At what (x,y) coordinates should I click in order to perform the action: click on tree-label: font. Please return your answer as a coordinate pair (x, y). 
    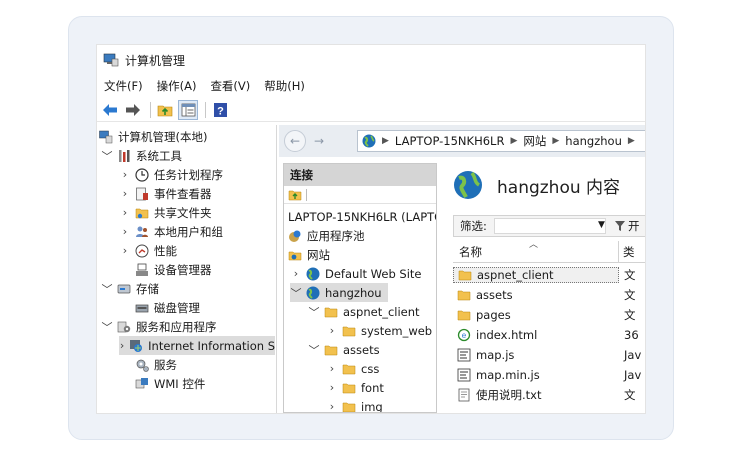
    Looking at the image, I should click on (372, 387).